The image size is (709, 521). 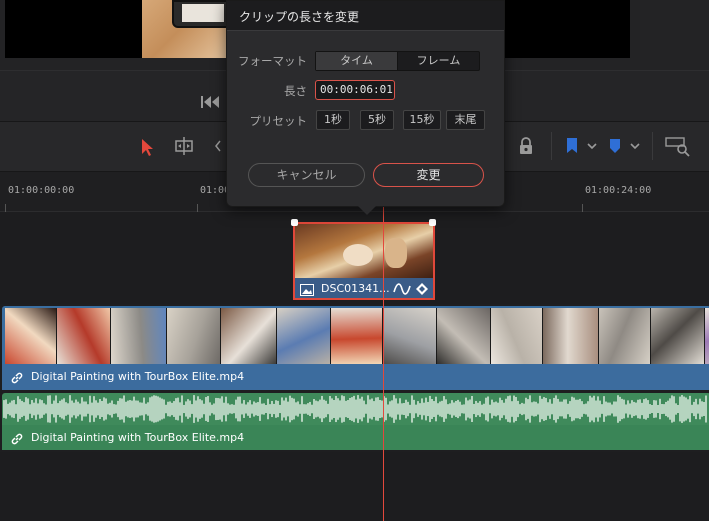 What do you see at coordinates (465, 120) in the screenshot?
I see `preset-end-button: 末尾` at bounding box center [465, 120].